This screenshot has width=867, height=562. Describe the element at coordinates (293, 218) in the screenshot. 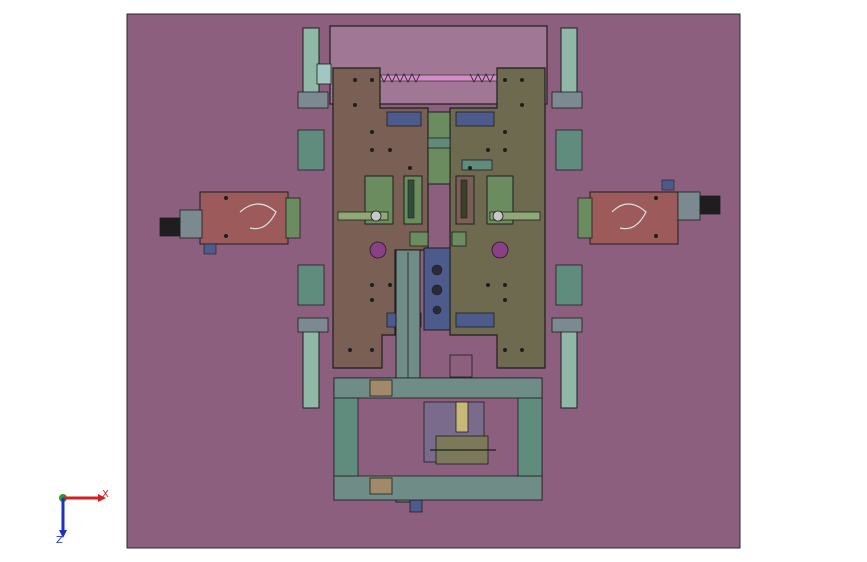

I see `left-slide-end` at that location.